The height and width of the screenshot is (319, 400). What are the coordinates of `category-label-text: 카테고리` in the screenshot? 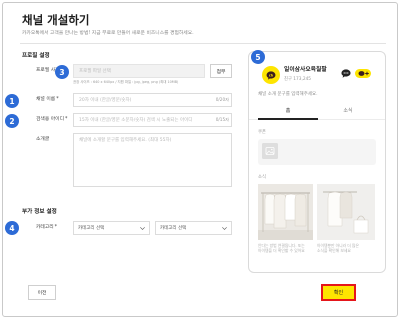 It's located at (45, 227).